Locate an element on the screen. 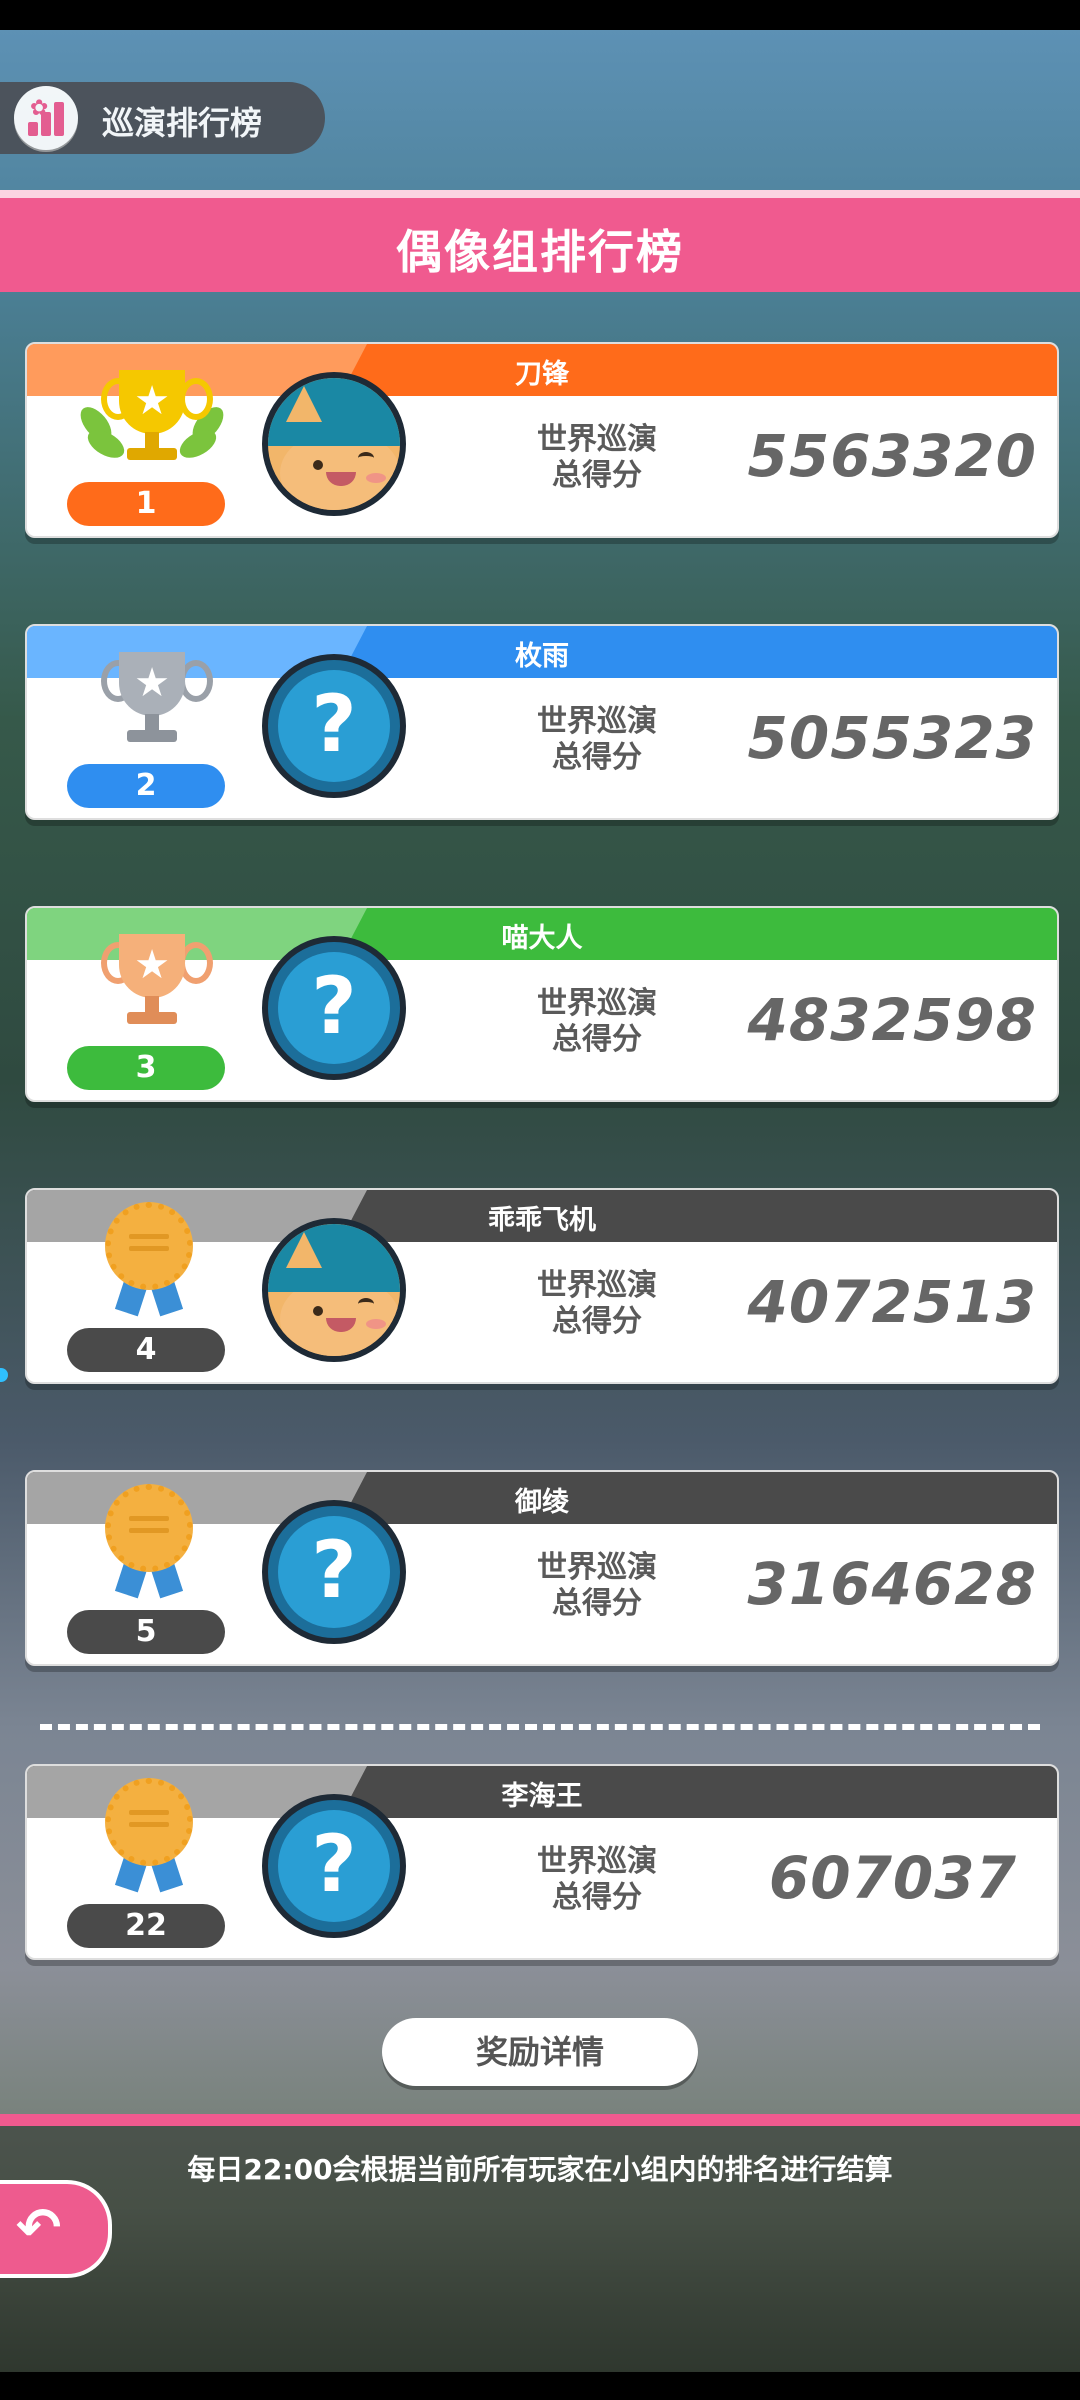 This screenshot has height=2400, width=1080. rank-badge: 4 is located at coordinates (146, 1350).